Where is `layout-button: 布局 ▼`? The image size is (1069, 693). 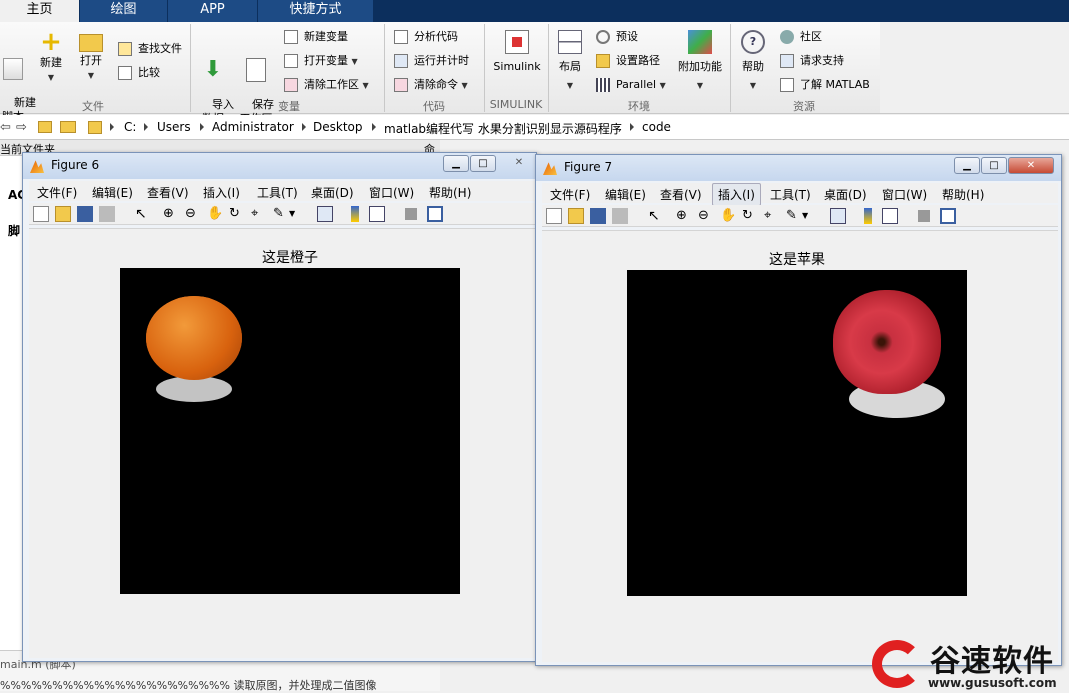
layout-button: 布局 ▼ is located at coordinates (570, 61).